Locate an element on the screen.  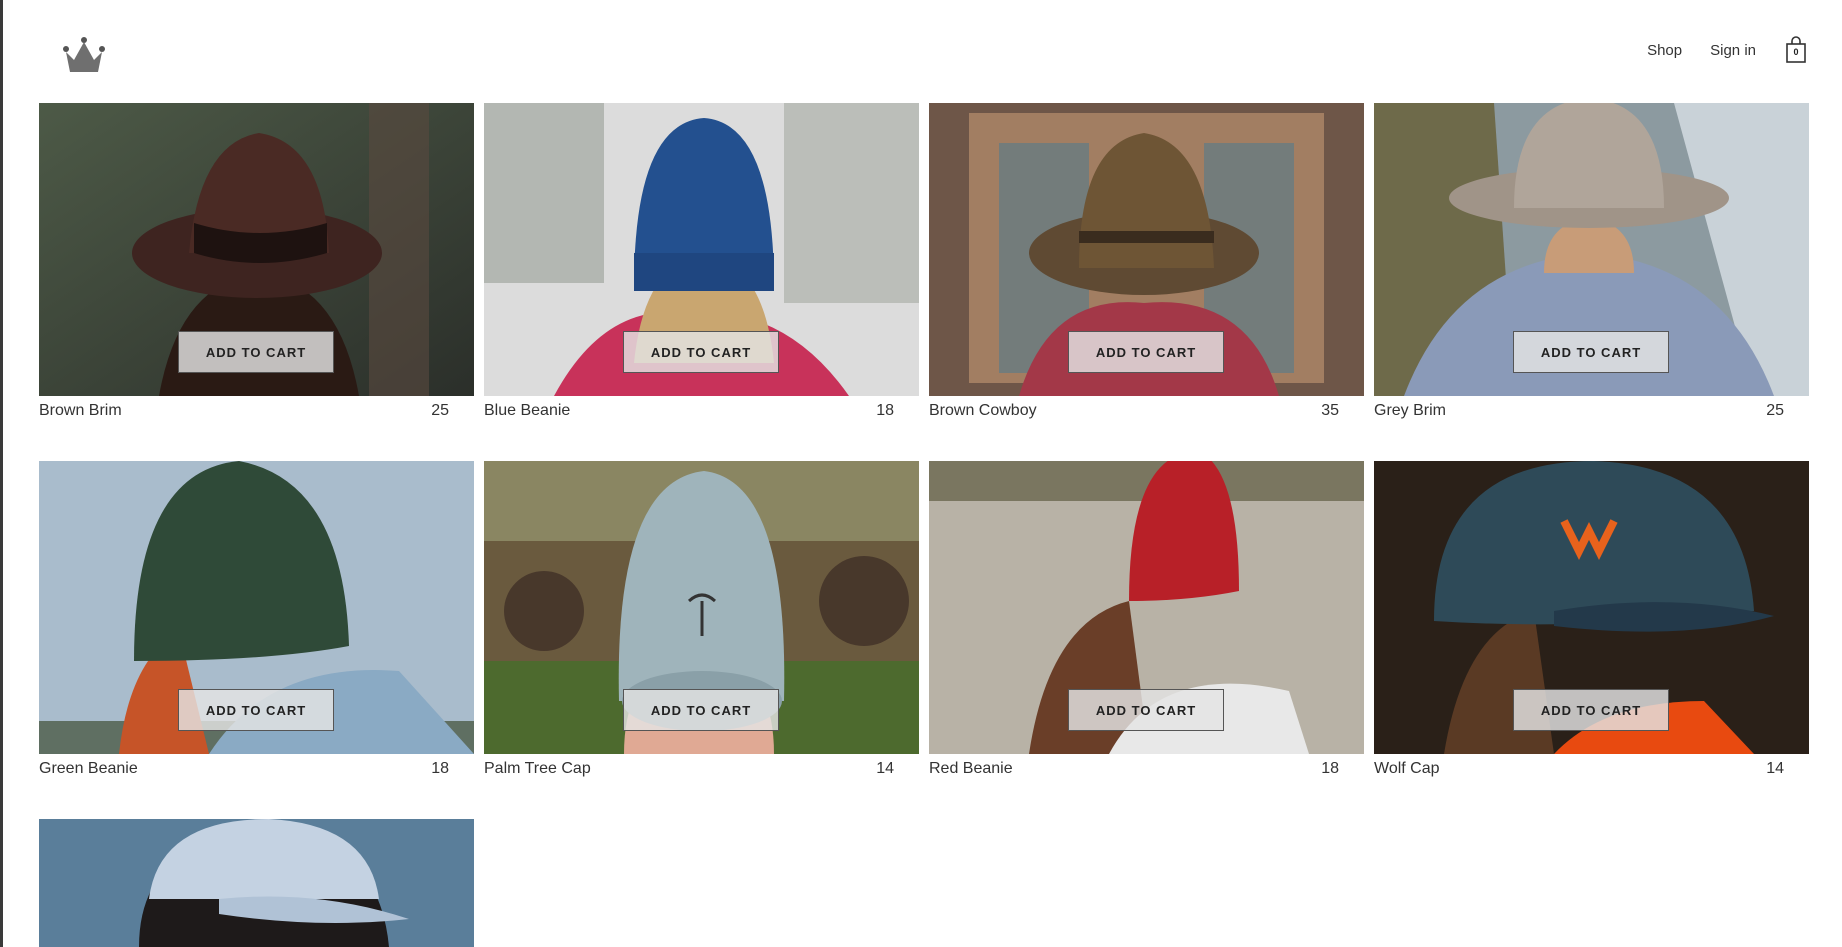
product-name: Red Beanie is located at coordinates (971, 768).